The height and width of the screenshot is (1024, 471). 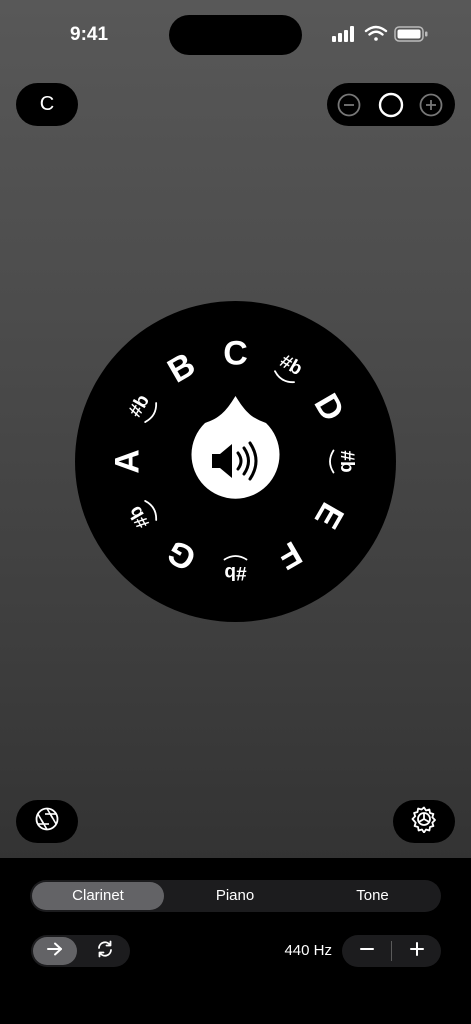 I want to click on key-button: C, so click(x=47, y=104).